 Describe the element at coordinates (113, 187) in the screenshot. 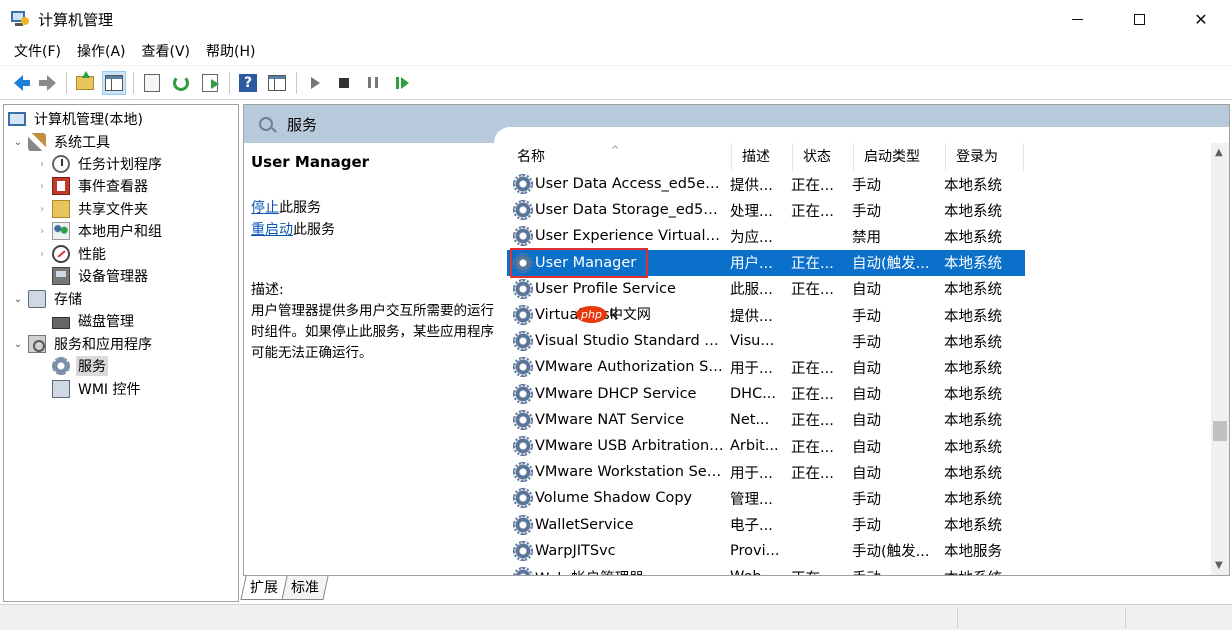

I see `tree-item-label: 事件查看器` at that location.